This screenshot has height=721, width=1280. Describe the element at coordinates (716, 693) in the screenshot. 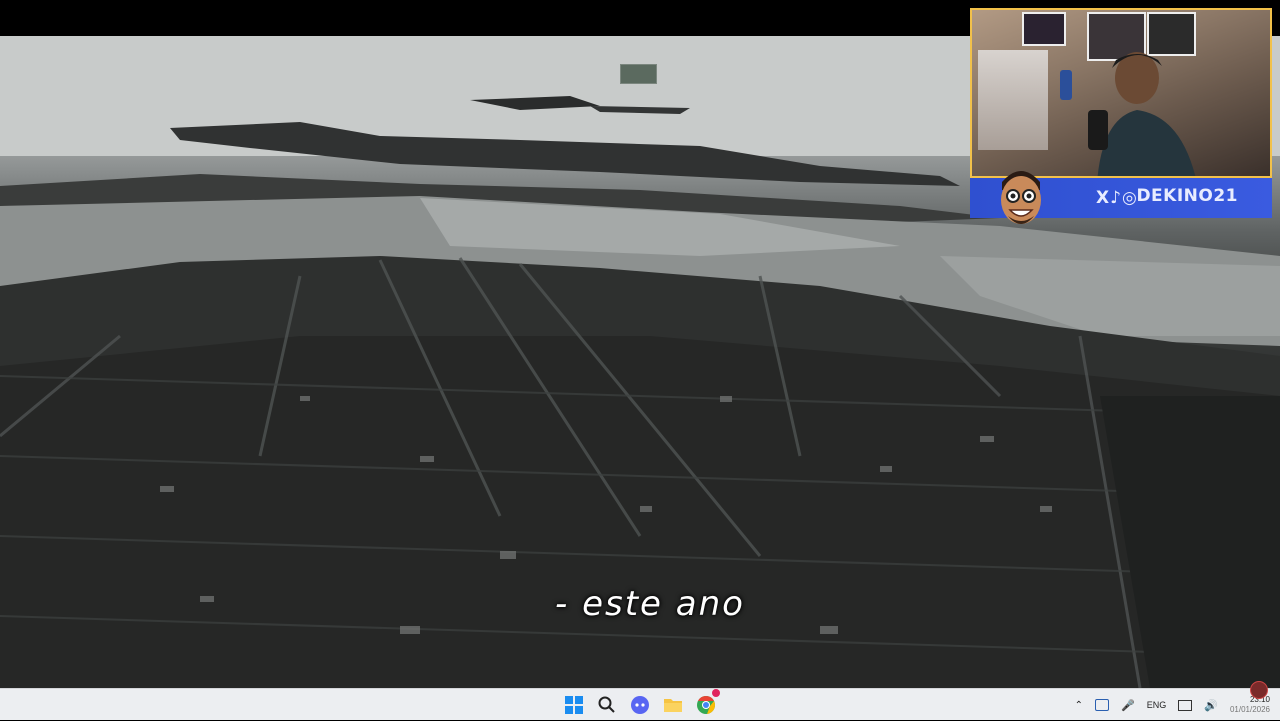

I see `notification-badge` at that location.